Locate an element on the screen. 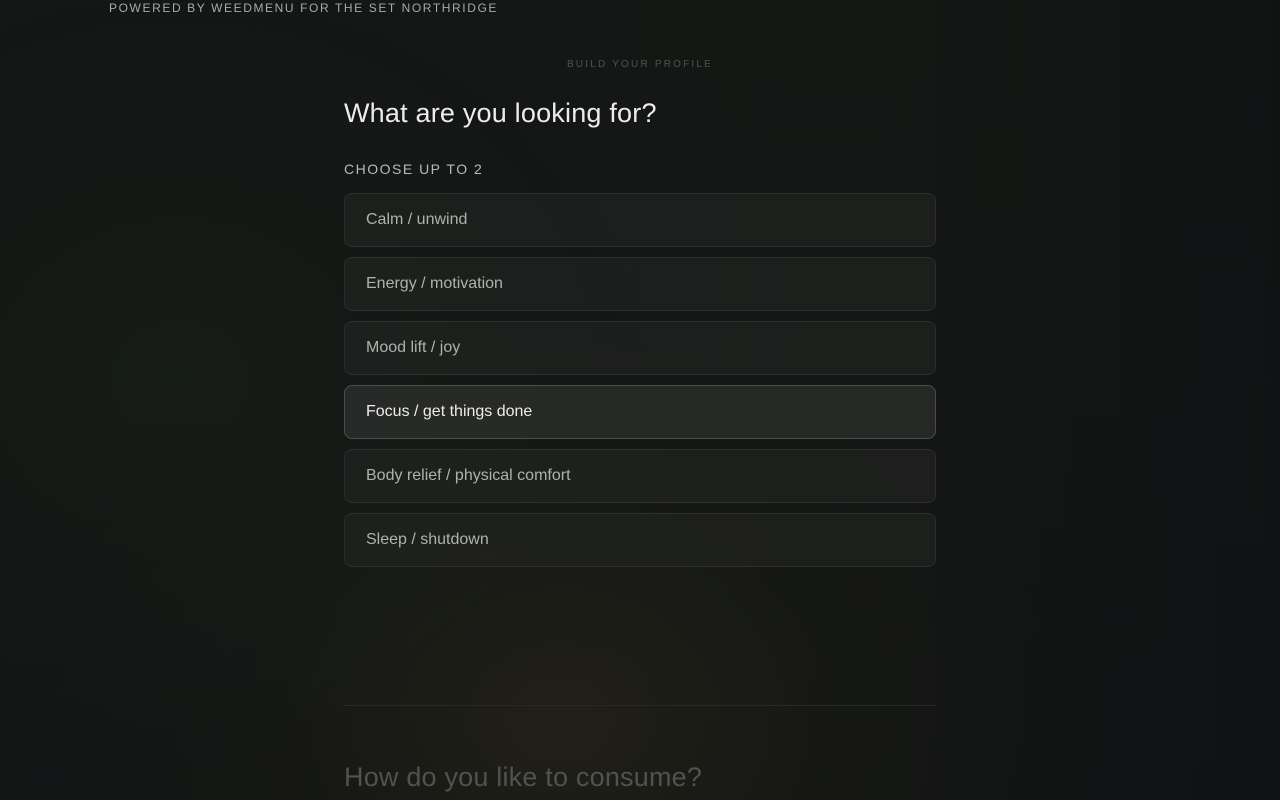  section-eyebrow: BUILD YOUR PROFILE is located at coordinates (640, 64).